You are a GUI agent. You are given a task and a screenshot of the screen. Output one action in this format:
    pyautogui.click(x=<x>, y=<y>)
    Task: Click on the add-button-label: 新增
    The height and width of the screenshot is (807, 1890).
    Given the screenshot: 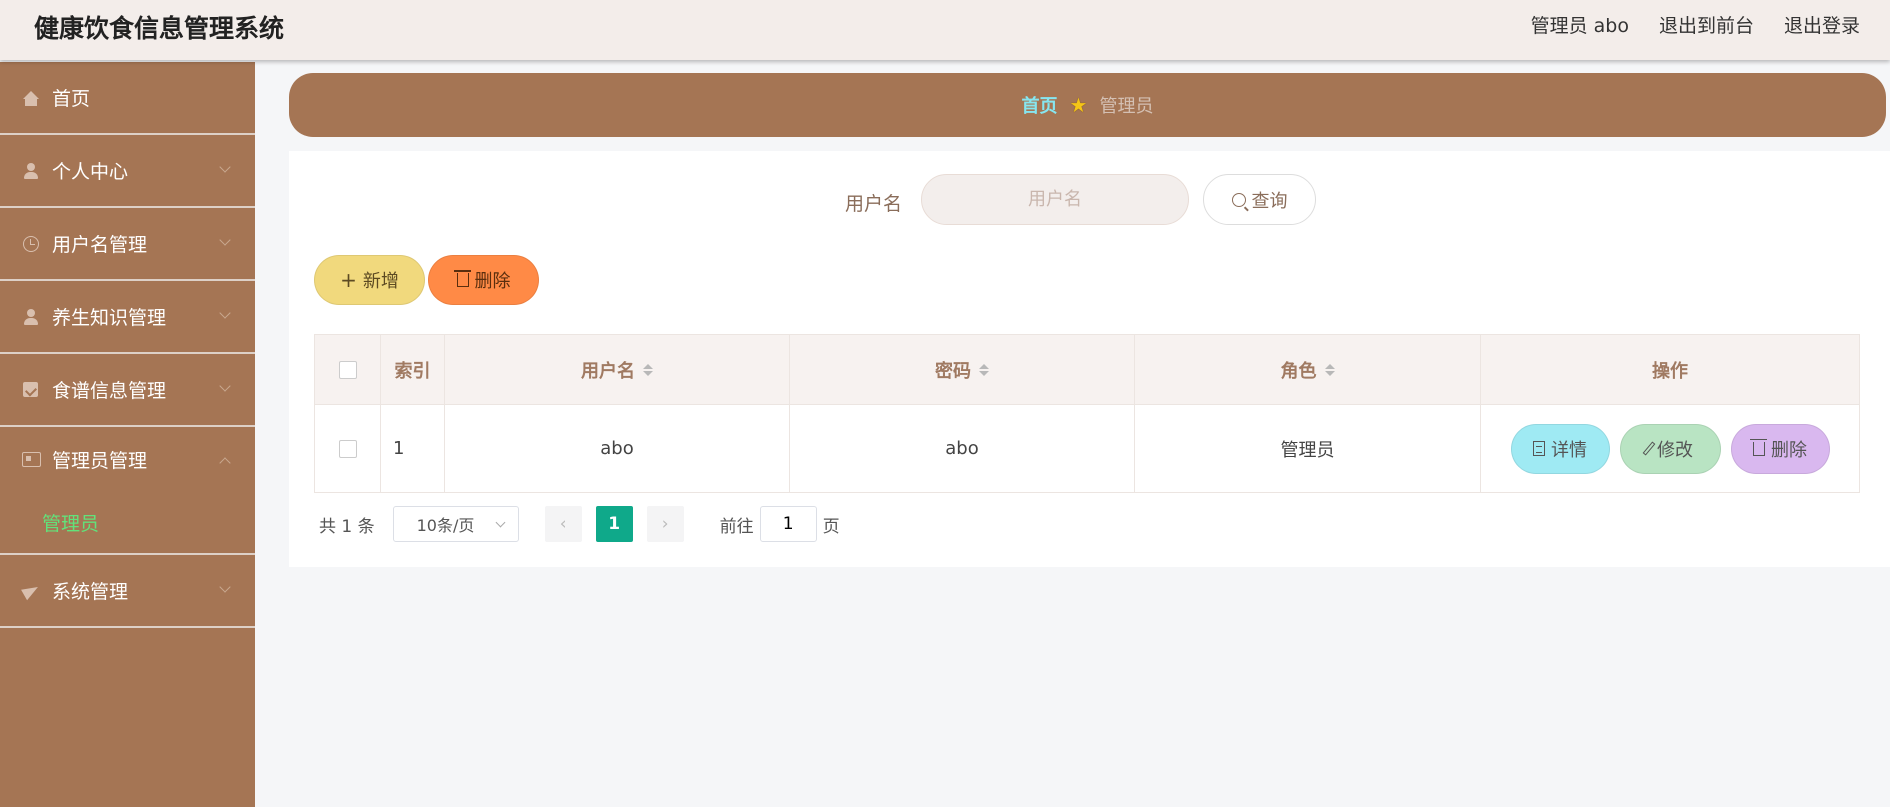 What is the action you would take?
    pyautogui.click(x=380, y=281)
    